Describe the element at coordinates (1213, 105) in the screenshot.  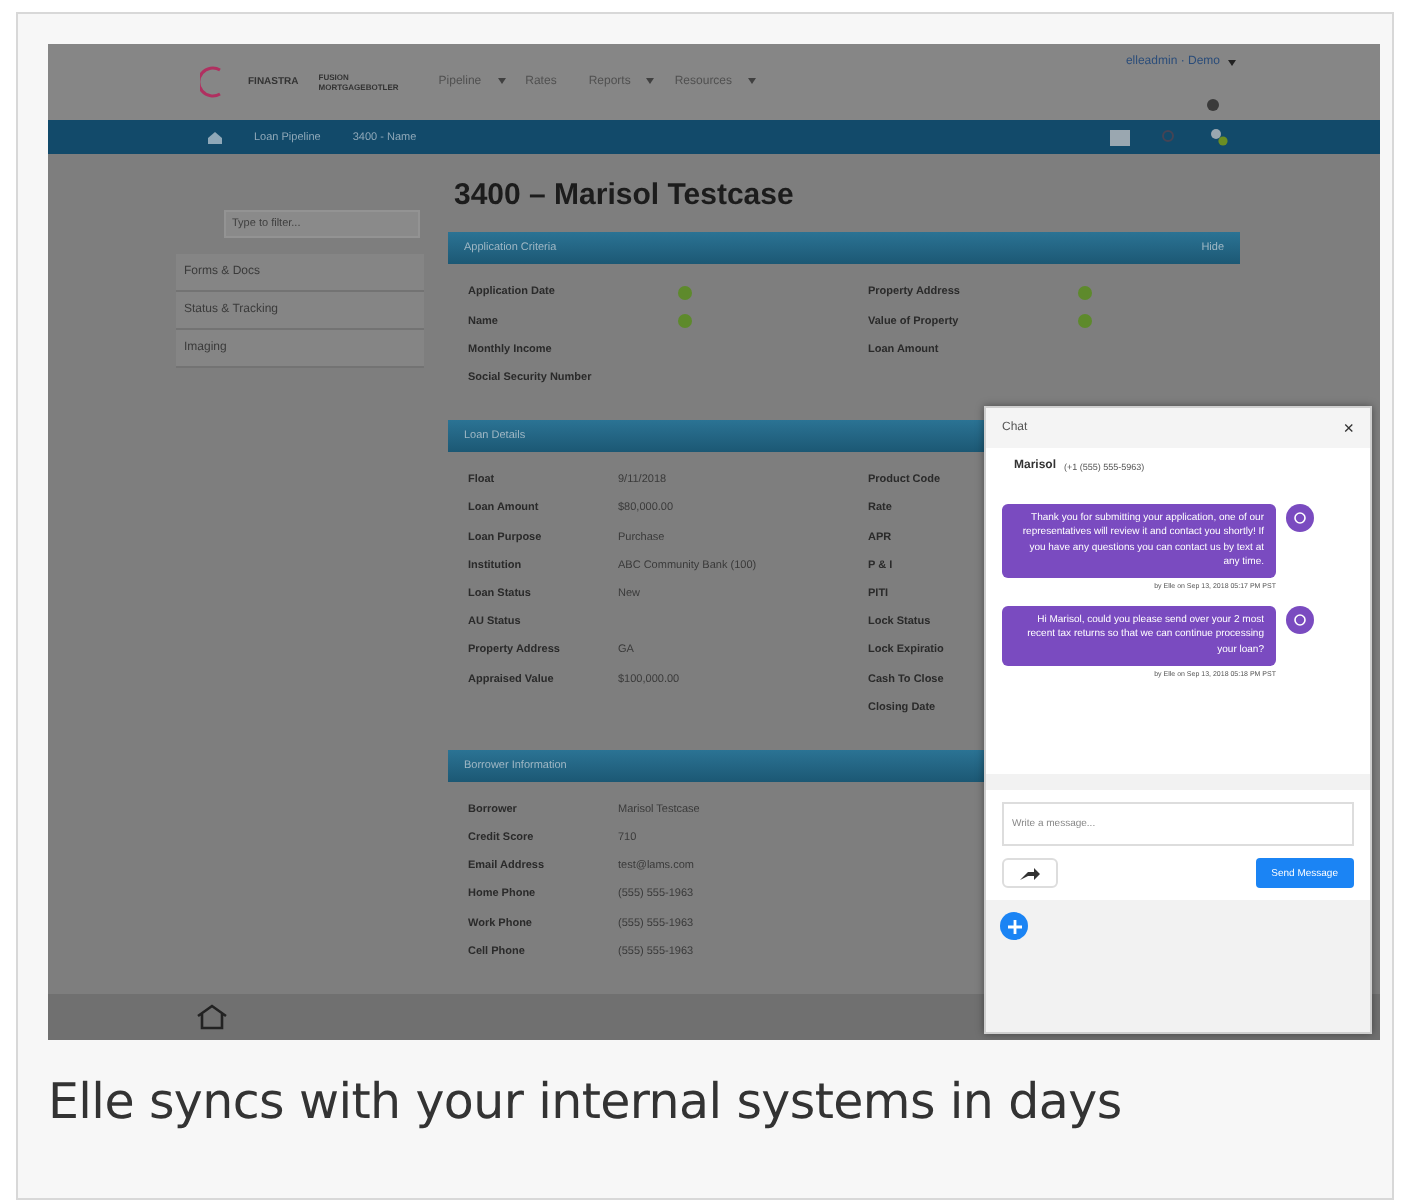
I see `settings-icon` at that location.